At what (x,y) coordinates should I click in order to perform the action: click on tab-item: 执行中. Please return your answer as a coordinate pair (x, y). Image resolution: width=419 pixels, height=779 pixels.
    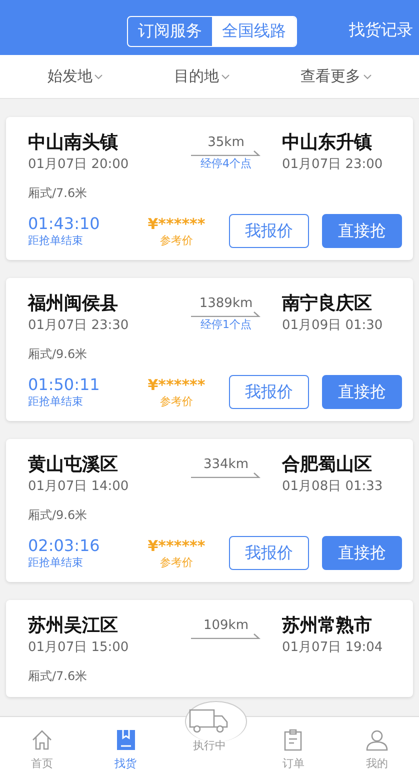
    Looking at the image, I should click on (210, 743).